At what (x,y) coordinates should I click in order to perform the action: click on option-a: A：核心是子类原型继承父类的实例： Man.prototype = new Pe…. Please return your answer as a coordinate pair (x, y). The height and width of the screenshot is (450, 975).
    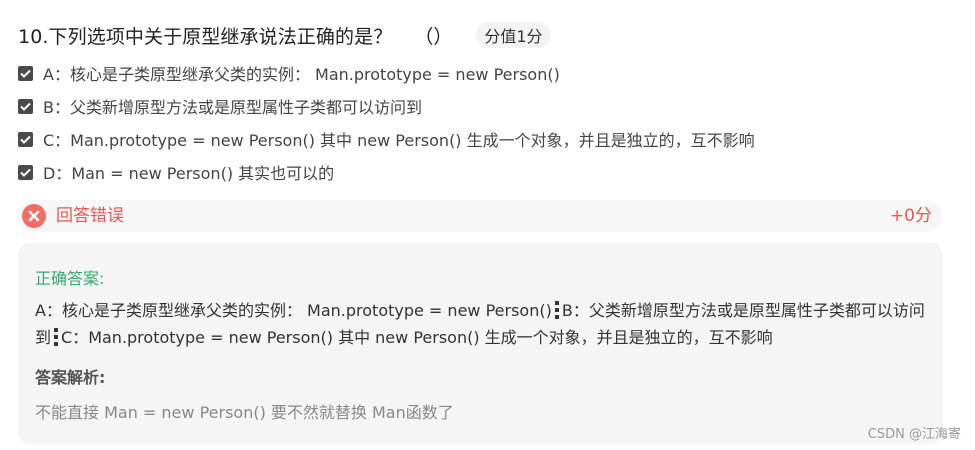
    Looking at the image, I should click on (289, 73).